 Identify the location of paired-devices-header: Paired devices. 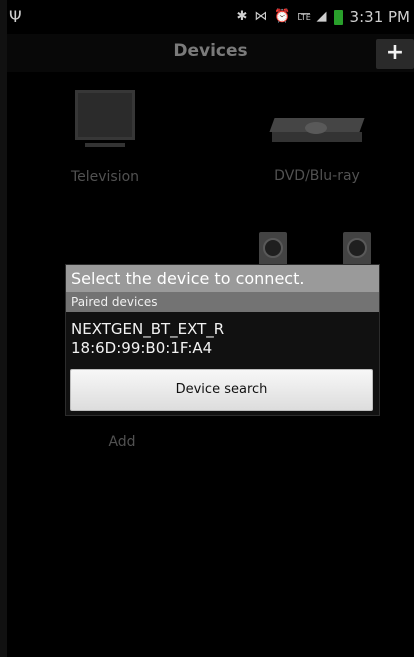
(222, 302).